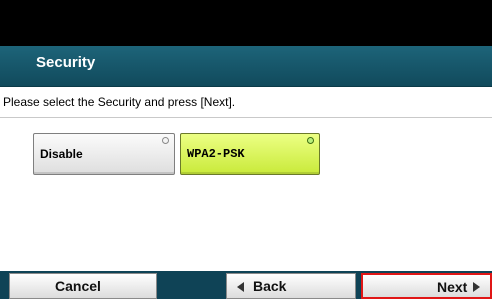 The width and height of the screenshot is (492, 299). What do you see at coordinates (270, 286) in the screenshot?
I see `back-button-label: Back` at bounding box center [270, 286].